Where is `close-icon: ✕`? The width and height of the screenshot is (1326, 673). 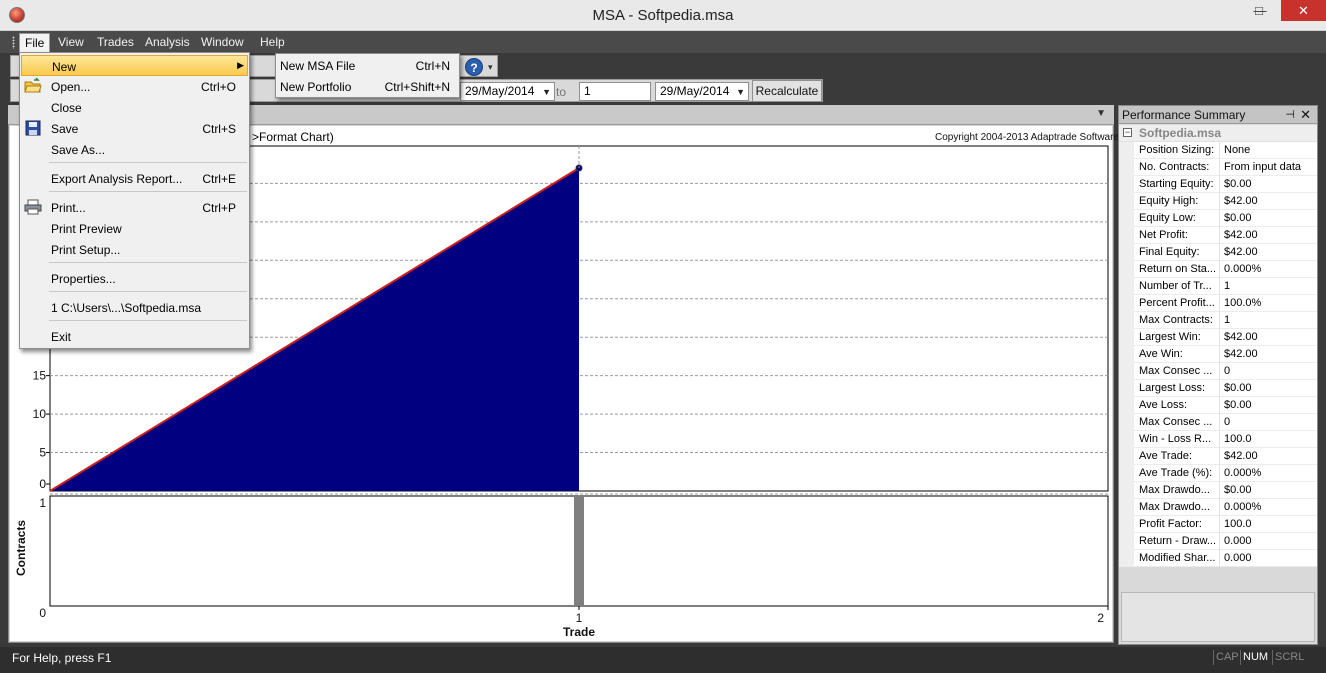 close-icon: ✕ is located at coordinates (1305, 115).